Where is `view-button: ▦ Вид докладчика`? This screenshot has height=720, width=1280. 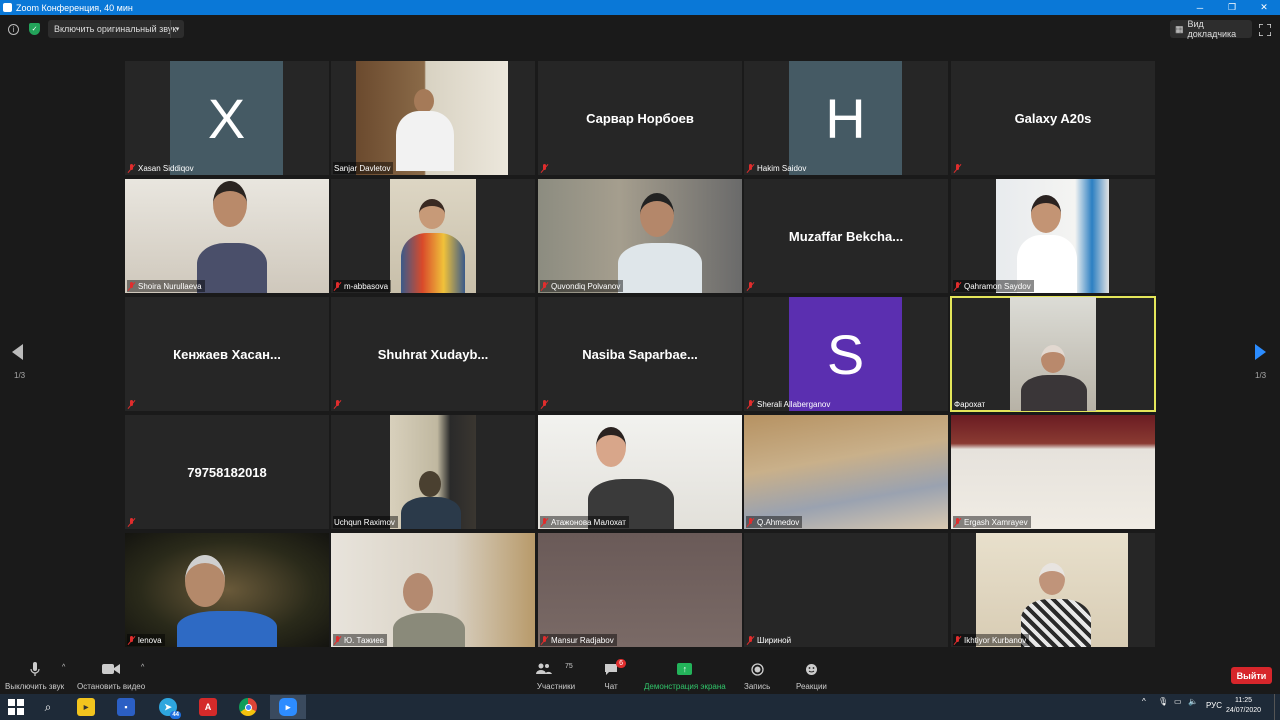 view-button: ▦ Вид докладчика is located at coordinates (1211, 29).